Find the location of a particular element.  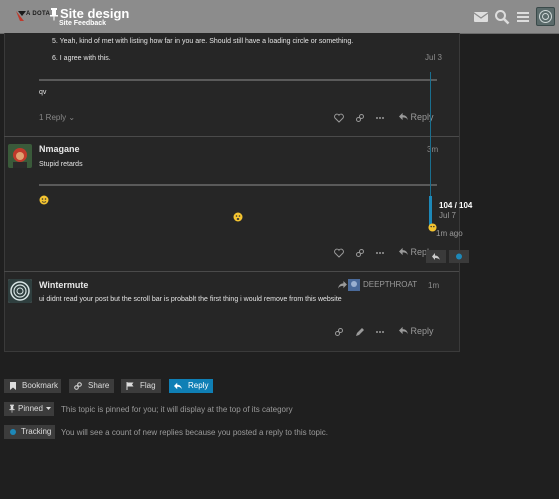

search-icon is located at coordinates (502, 17).